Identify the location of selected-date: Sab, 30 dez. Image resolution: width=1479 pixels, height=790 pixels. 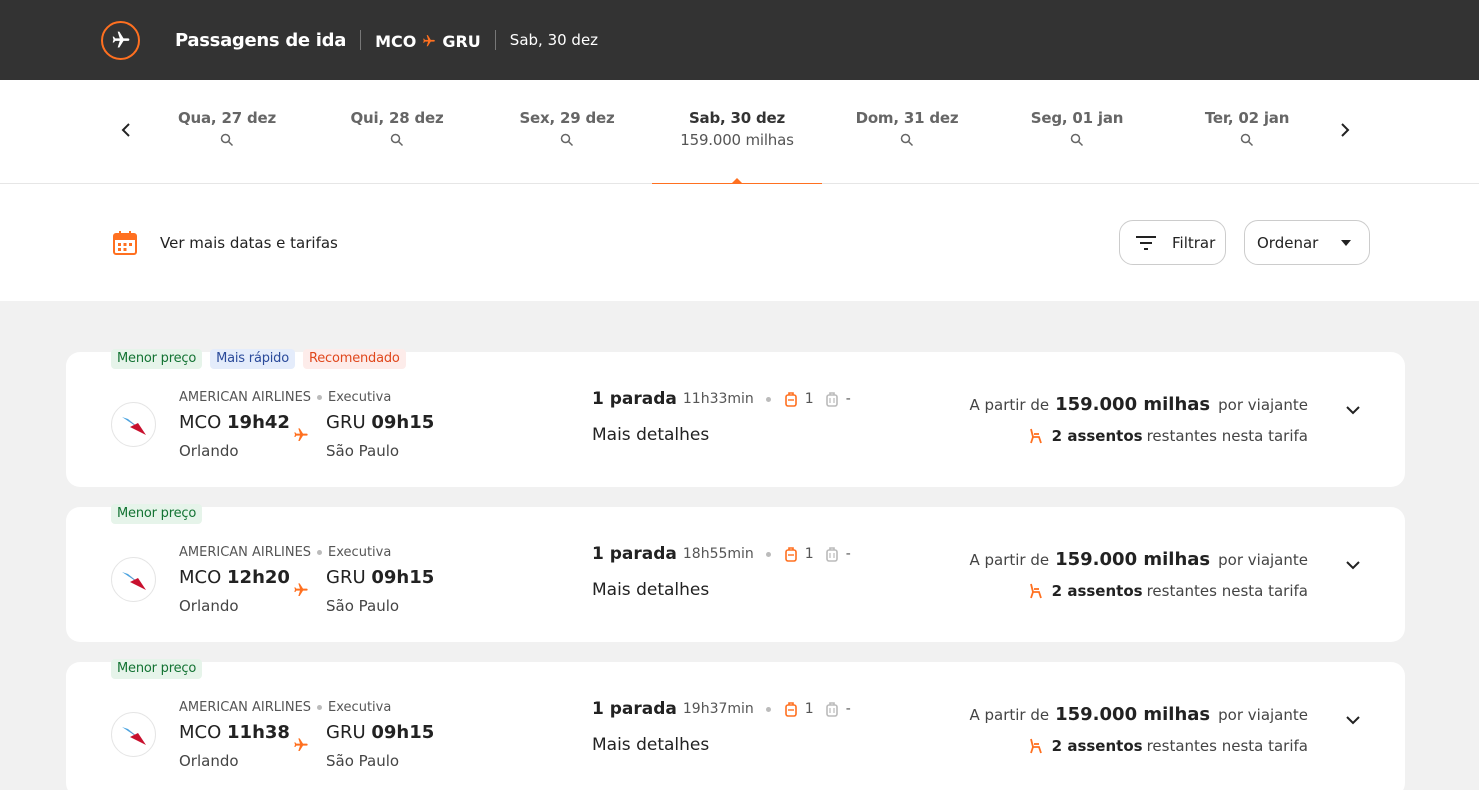
(554, 40).